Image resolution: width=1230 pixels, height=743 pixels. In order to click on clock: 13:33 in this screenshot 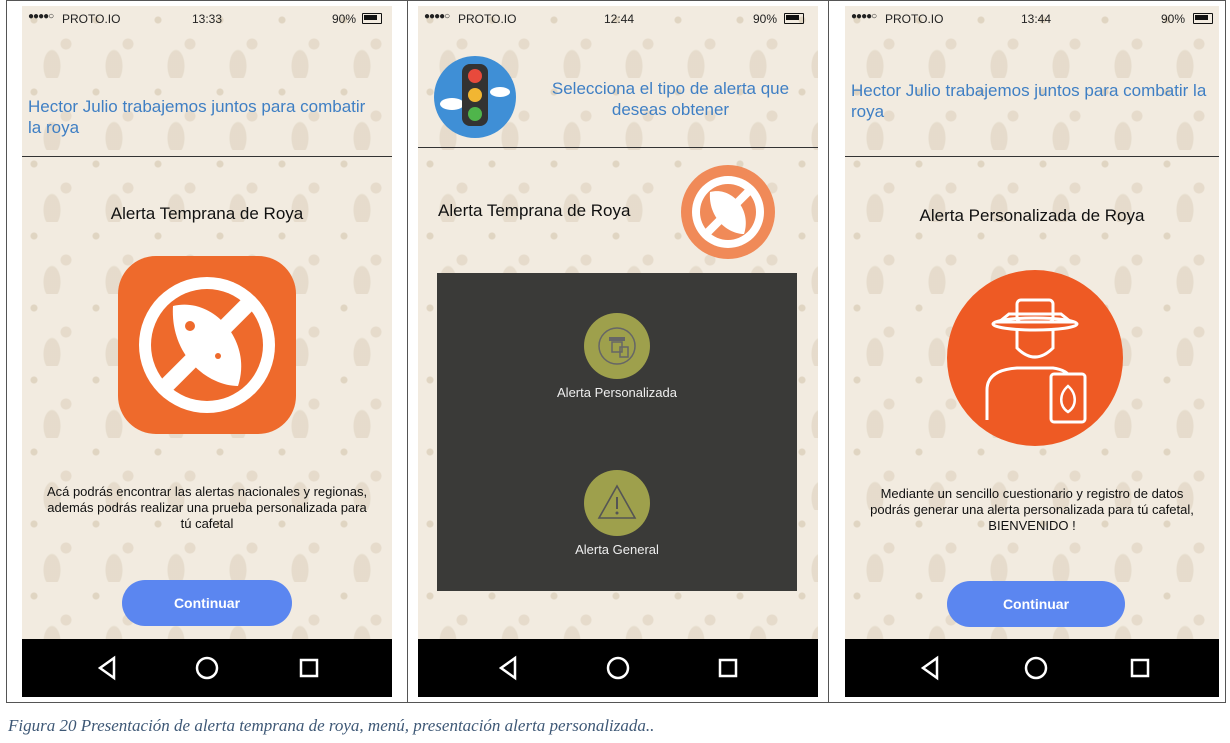, I will do `click(207, 19)`.